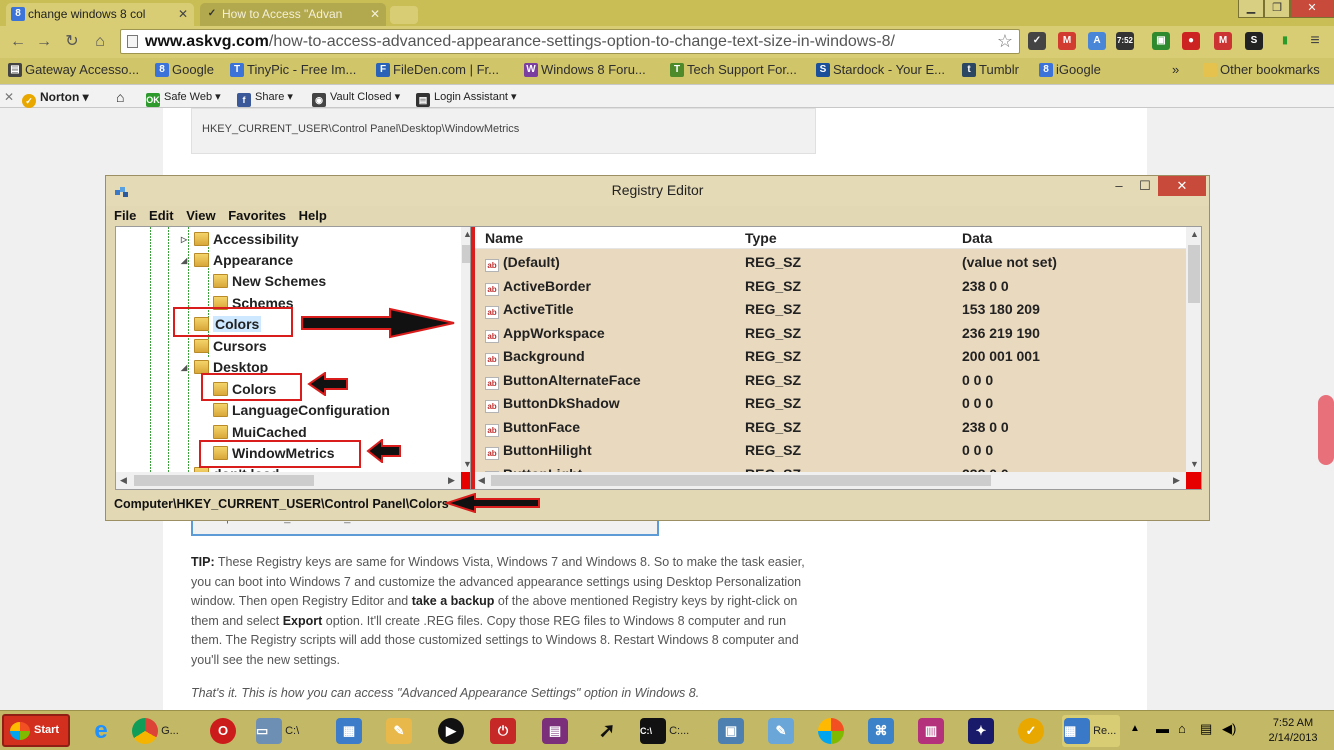  I want to click on network-tray-icon: ▤, so click(1206, 729).